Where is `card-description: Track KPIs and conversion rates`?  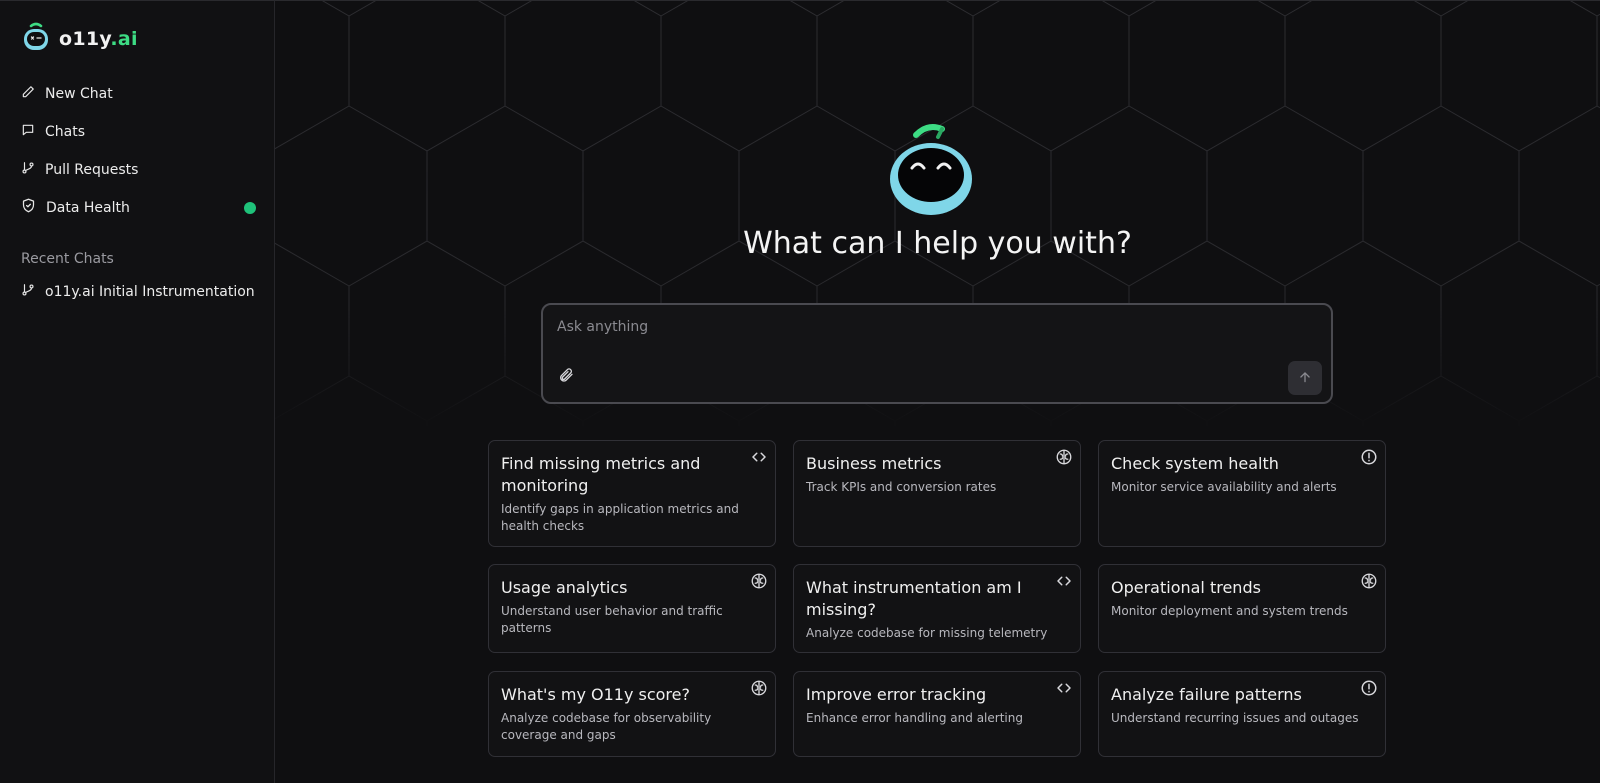
card-description: Track KPIs and conversion rates is located at coordinates (901, 487).